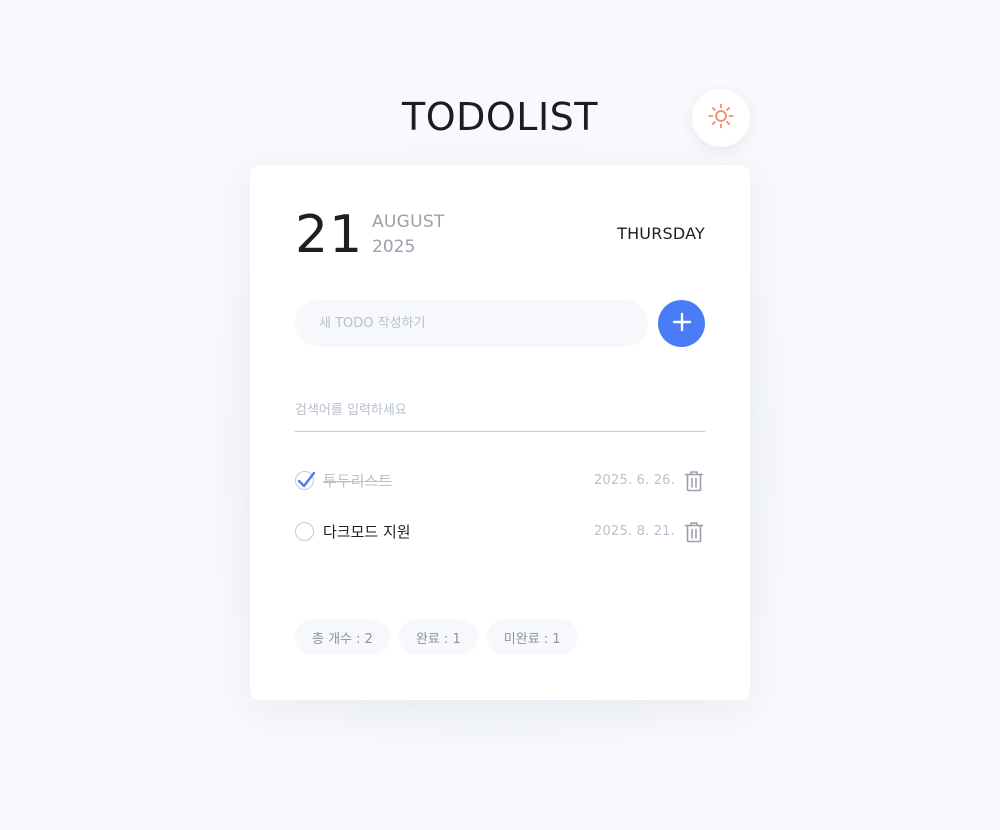 Image resolution: width=1000 pixels, height=830 pixels. I want to click on page-title: TODOLIST, so click(499, 117).